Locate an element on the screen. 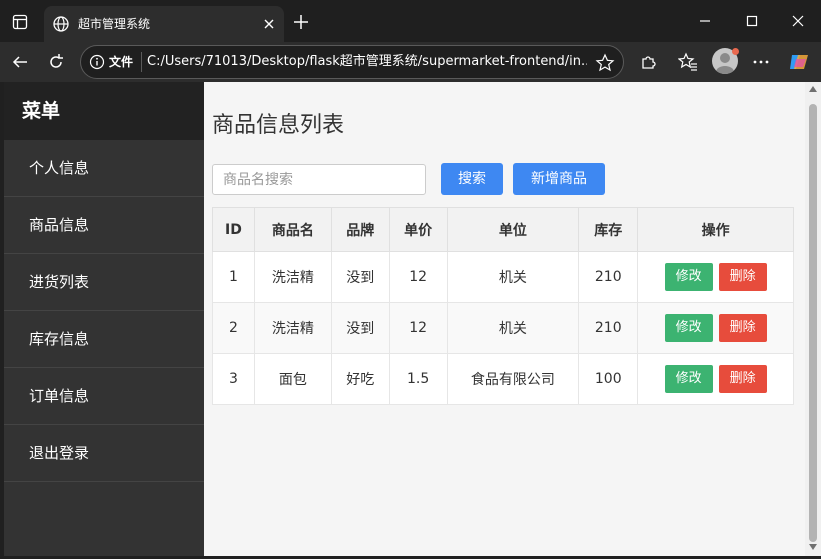 This screenshot has width=821, height=559. column-header-name: 商品名 is located at coordinates (292, 229).